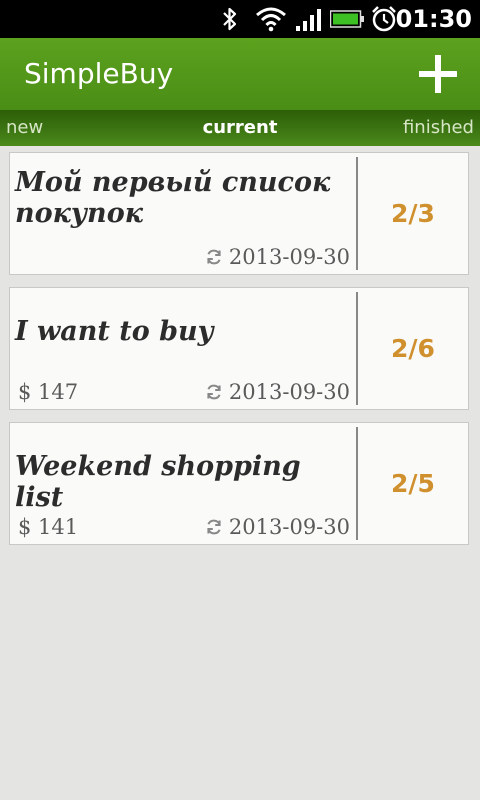  I want to click on app-title: SimpleBuy, so click(99, 73).